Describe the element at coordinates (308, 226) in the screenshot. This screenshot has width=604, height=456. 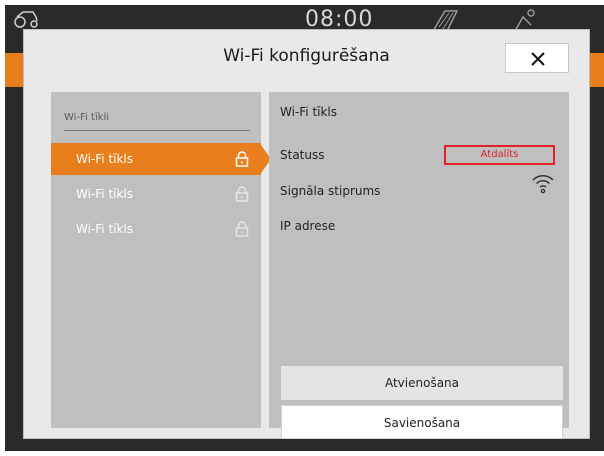
I see `ip-address-label: IP adrese` at that location.